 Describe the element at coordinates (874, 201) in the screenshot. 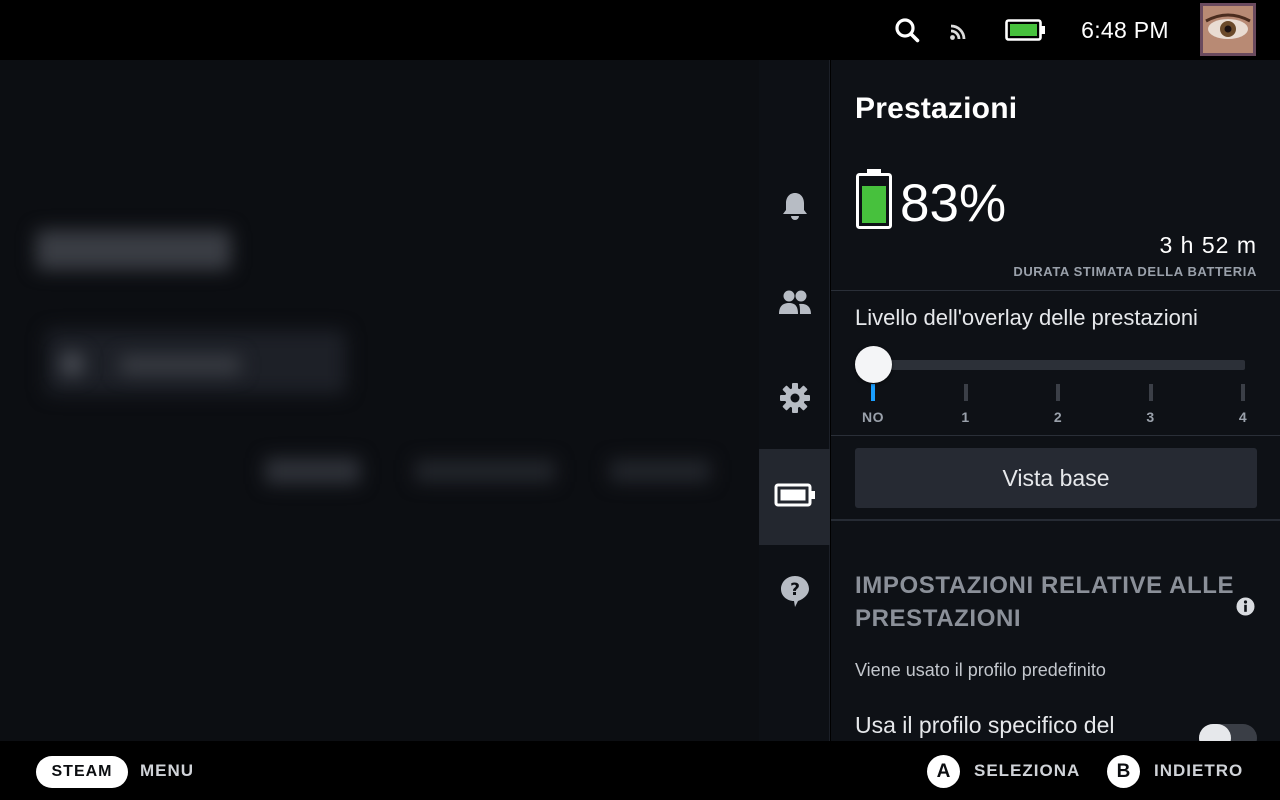

I see `battery-level-icon` at that location.